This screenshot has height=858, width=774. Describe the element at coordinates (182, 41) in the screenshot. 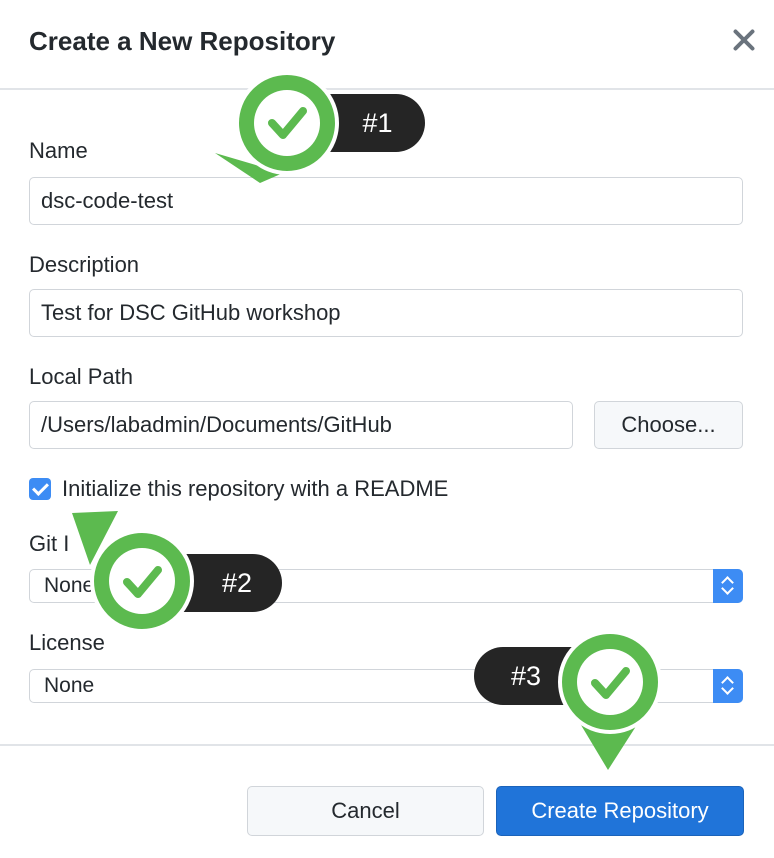

I see `dialog-title: Create a New Repository` at that location.